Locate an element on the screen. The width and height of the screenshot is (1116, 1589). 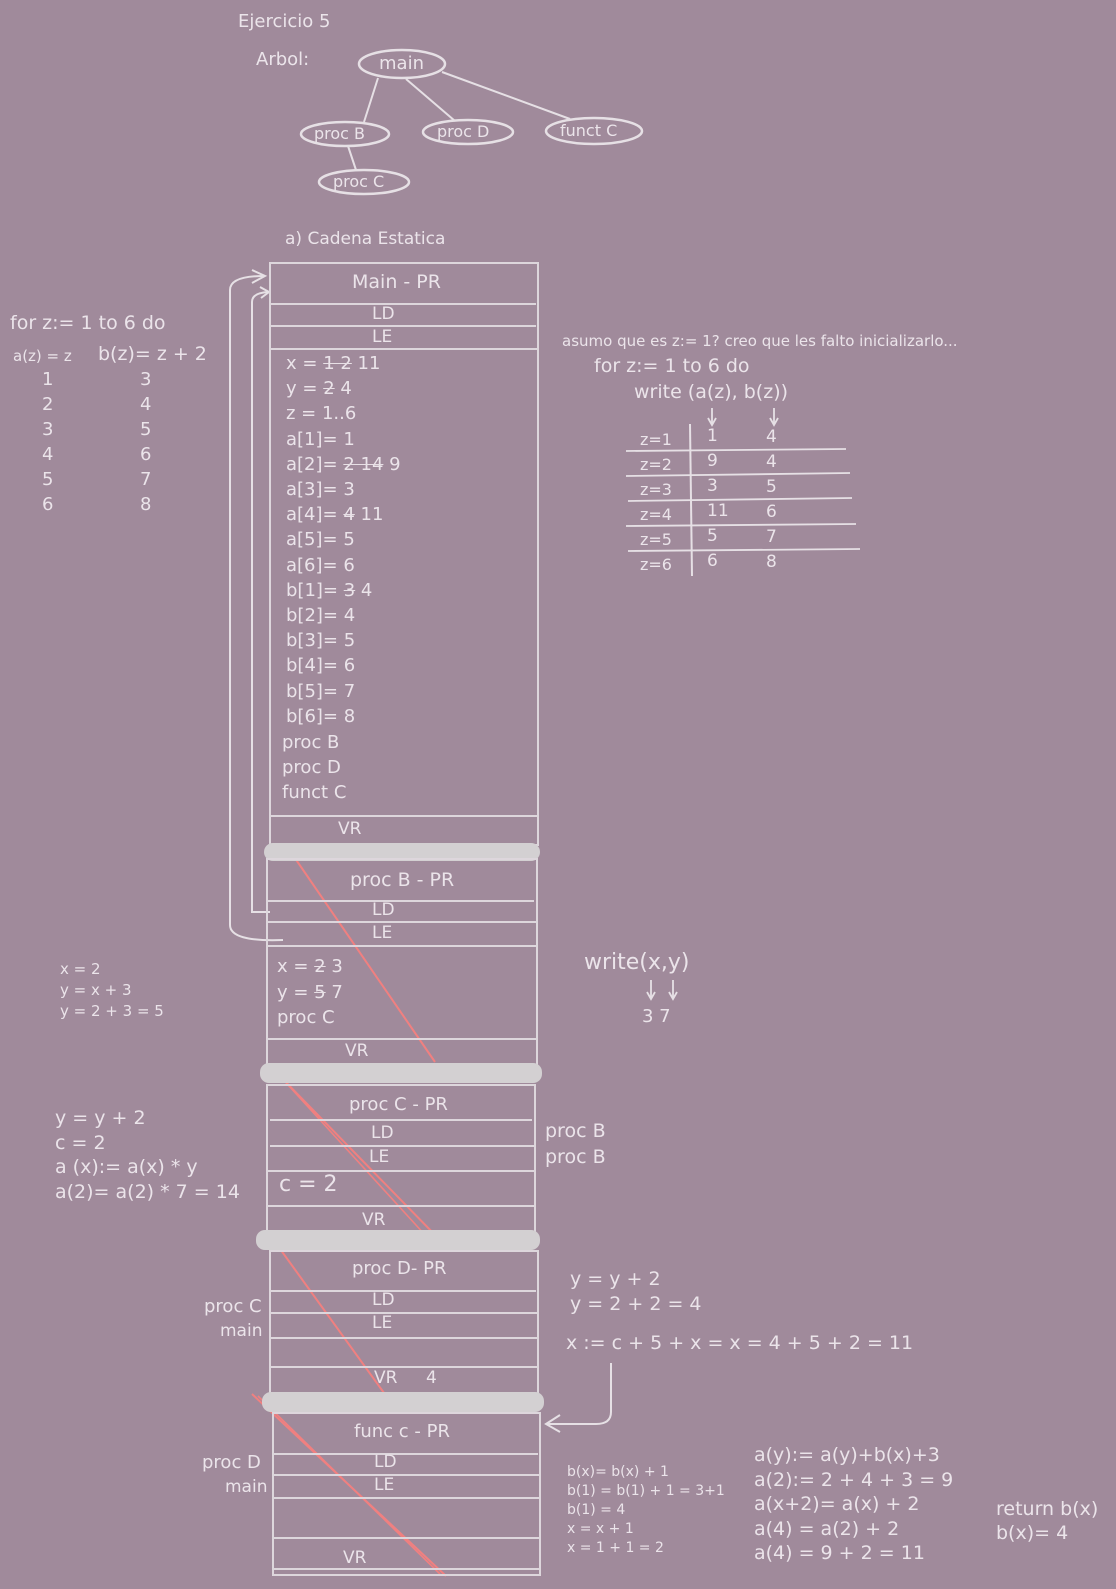
procD-note-line: y = 2 + 2 = 4 is located at coordinates (636, 1304).